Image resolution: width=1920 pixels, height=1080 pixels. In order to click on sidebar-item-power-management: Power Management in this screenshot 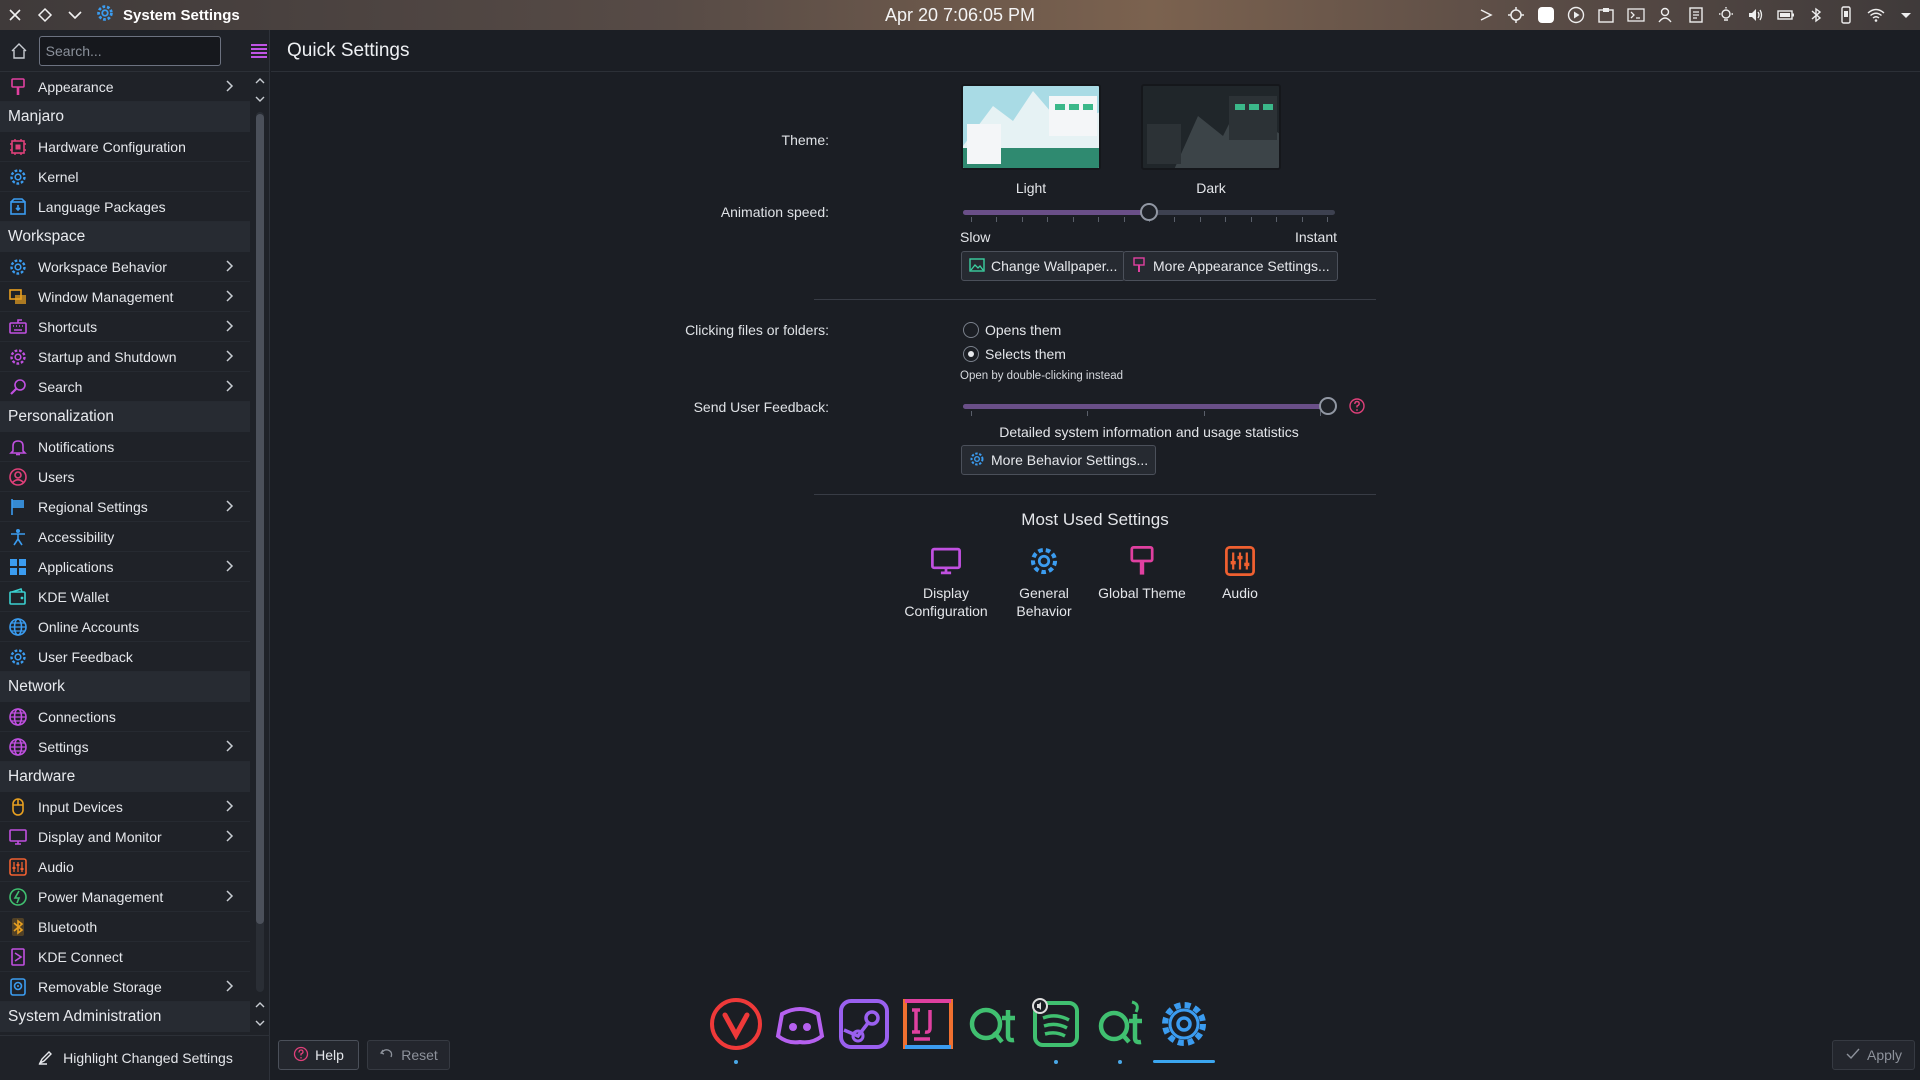, I will do `click(125, 897)`.